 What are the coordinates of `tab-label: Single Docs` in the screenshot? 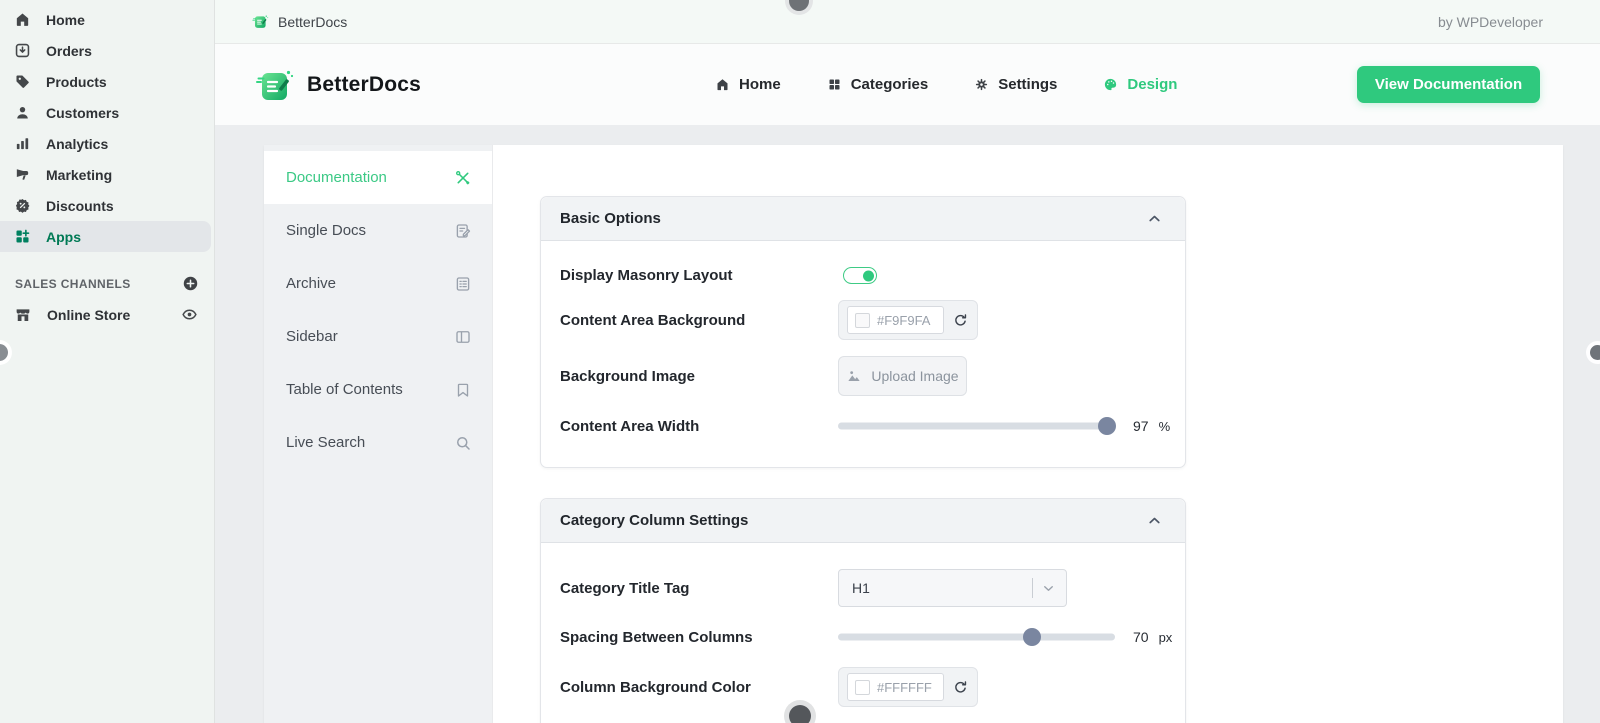 It's located at (326, 230).